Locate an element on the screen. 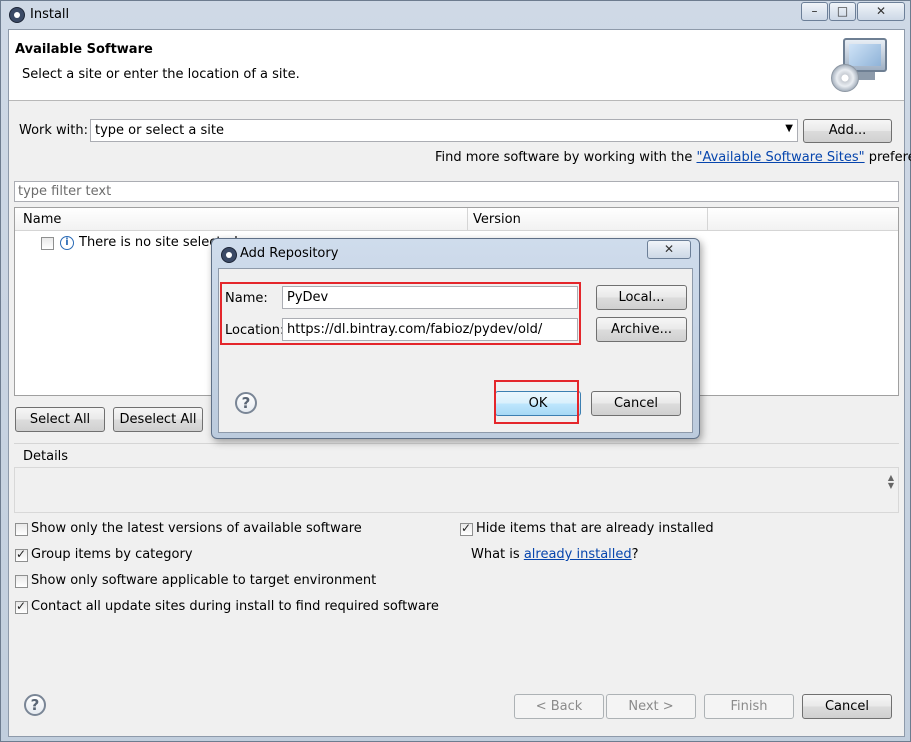 This screenshot has width=911, height=742. close-button: ✕ is located at coordinates (881, 11).